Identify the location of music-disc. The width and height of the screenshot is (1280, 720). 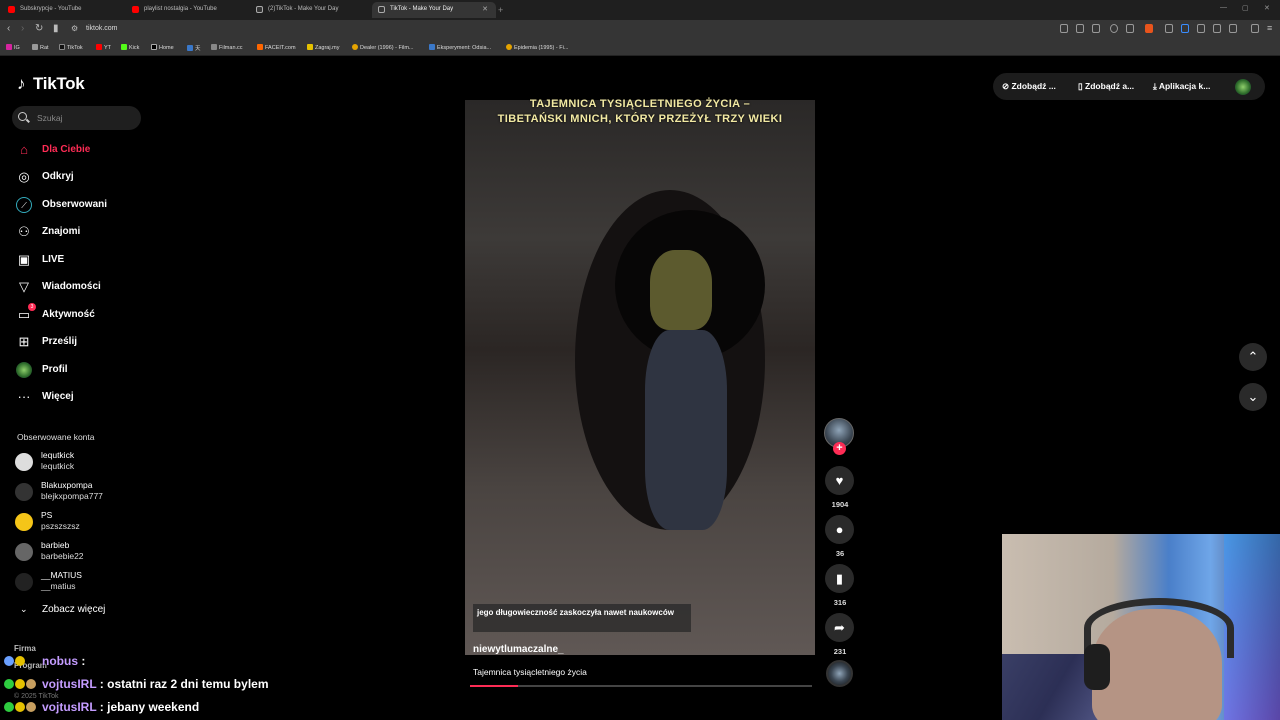
(839, 673).